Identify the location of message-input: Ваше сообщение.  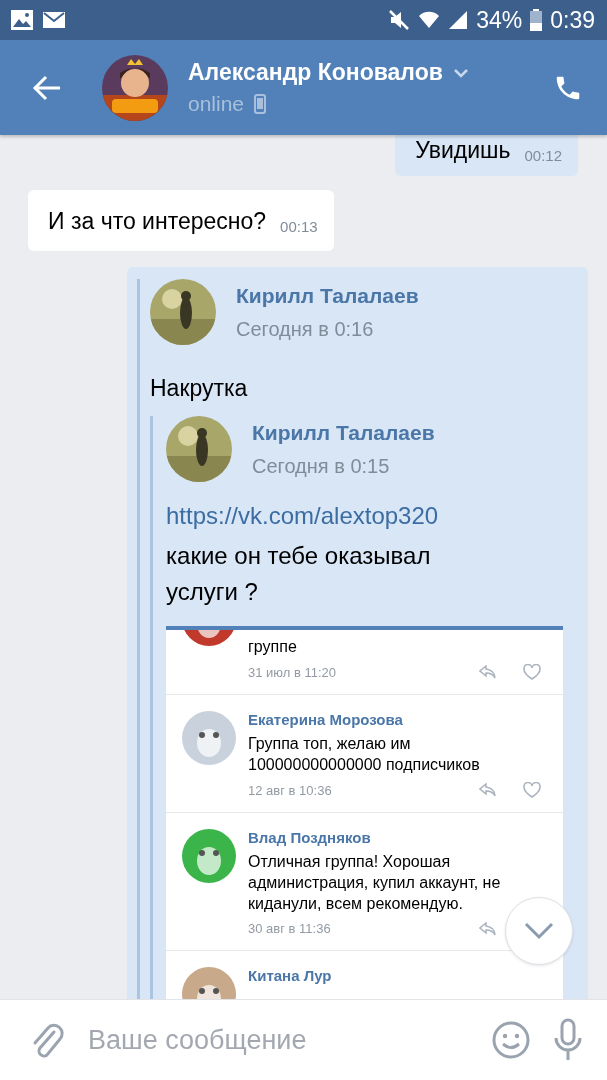
(277, 1040).